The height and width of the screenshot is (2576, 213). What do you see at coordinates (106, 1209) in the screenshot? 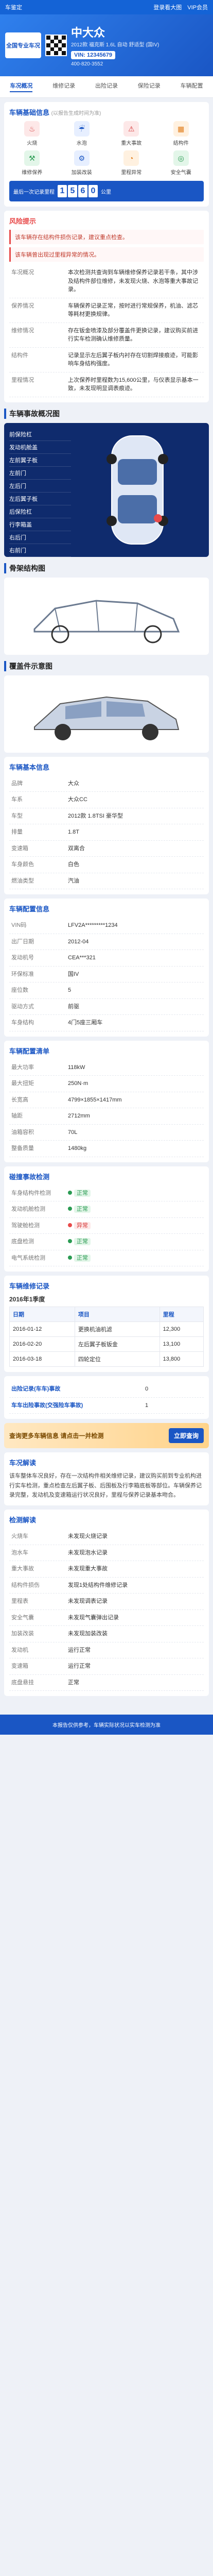
I see `safety-row: 发动机舱检测 正常` at bounding box center [106, 1209].